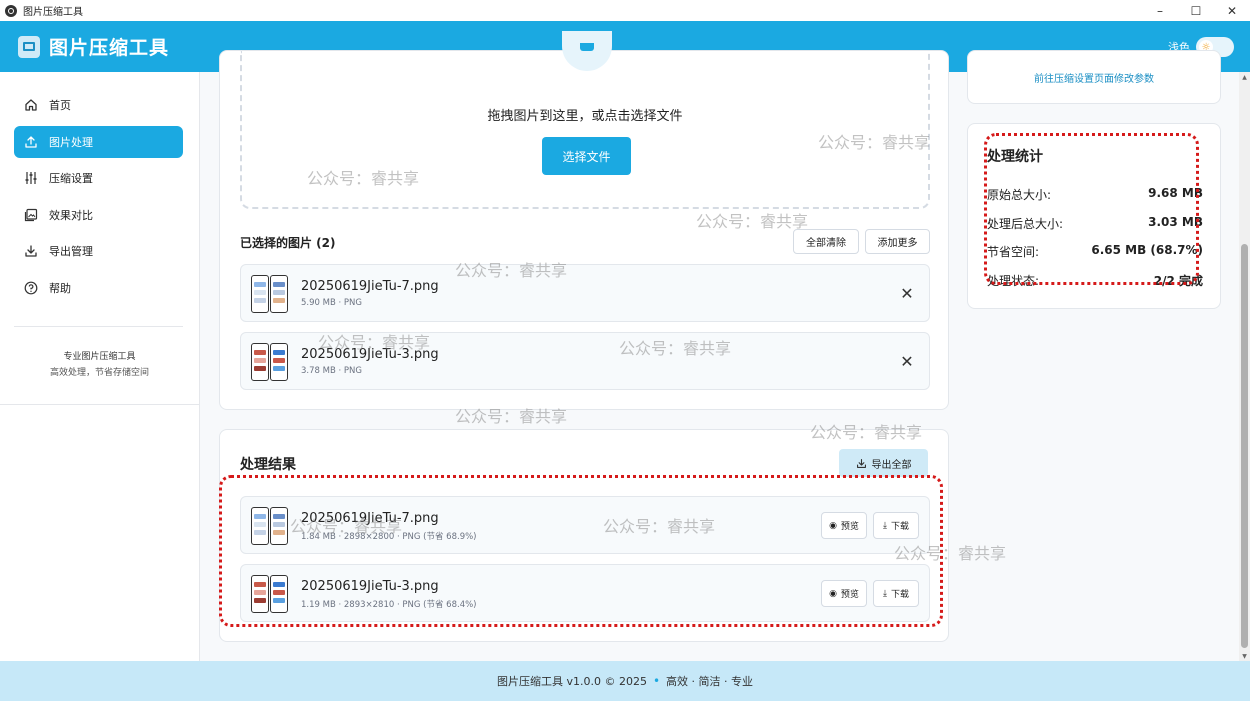 The image size is (1250, 701). I want to click on stat-row-saved-space: 节省空间: 6.65 MB (68.7%), so click(1095, 251).